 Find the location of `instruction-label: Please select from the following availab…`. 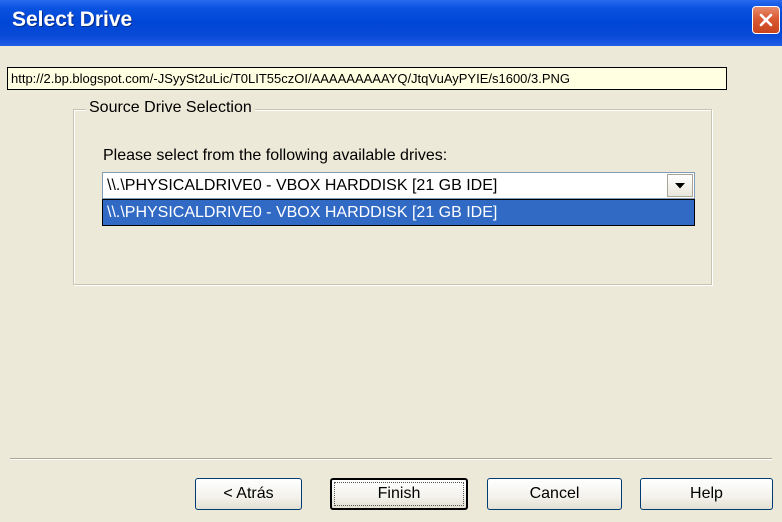

instruction-label: Please select from the following availab… is located at coordinates (275, 155).